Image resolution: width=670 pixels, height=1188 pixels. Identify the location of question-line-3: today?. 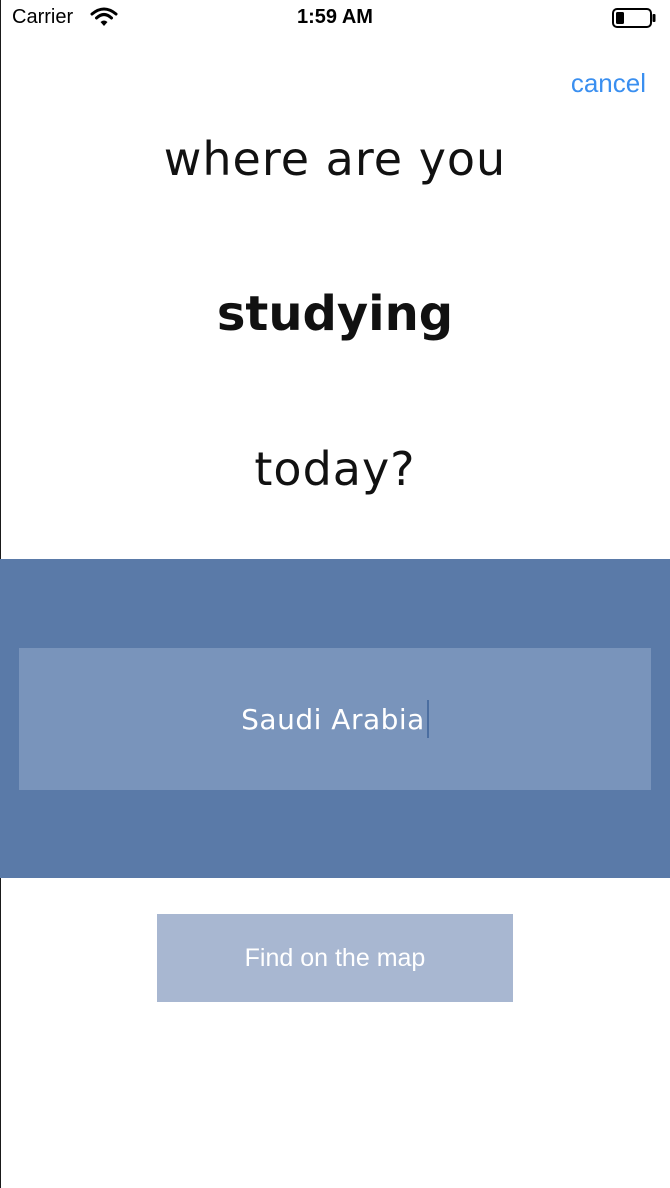
(335, 469).